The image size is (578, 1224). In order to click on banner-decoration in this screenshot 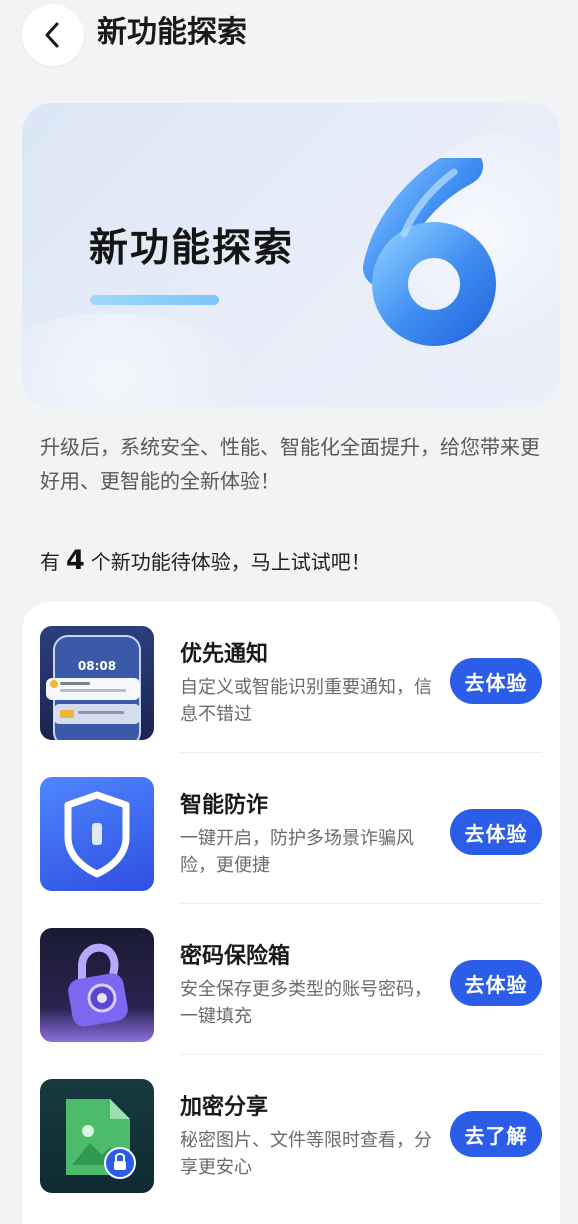, I will do `click(142, 360)`.